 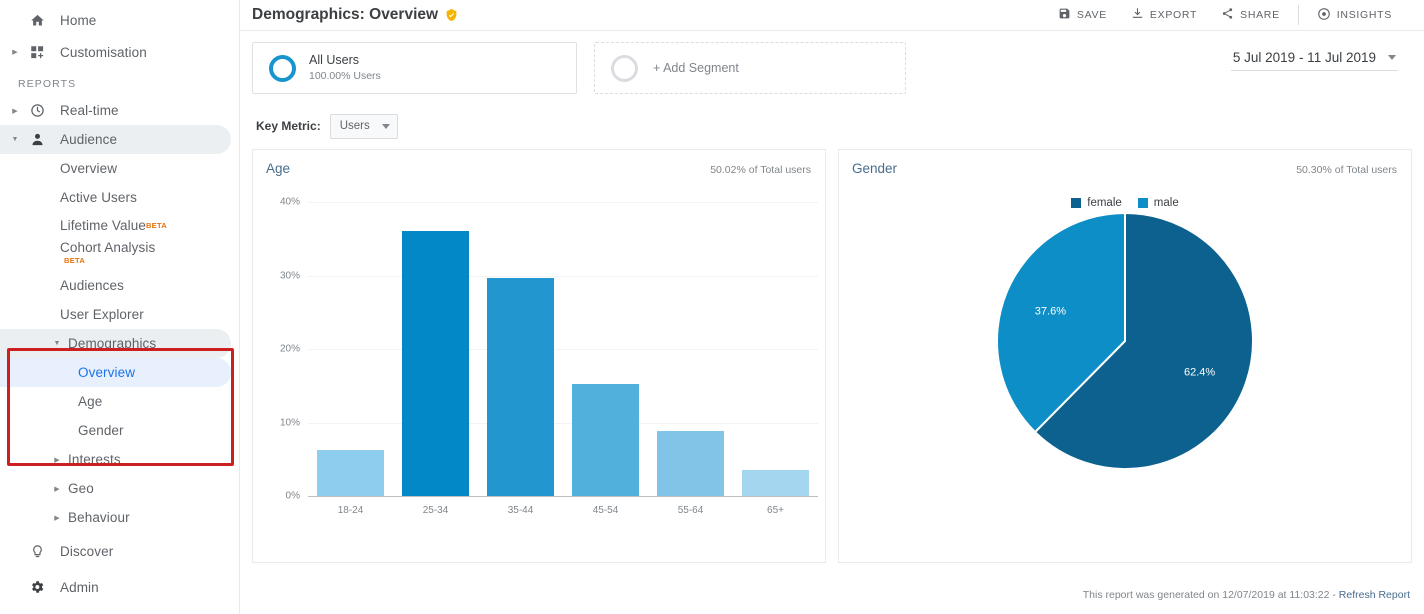 I want to click on insights-button: INSIGHTS, so click(x=1354, y=15).